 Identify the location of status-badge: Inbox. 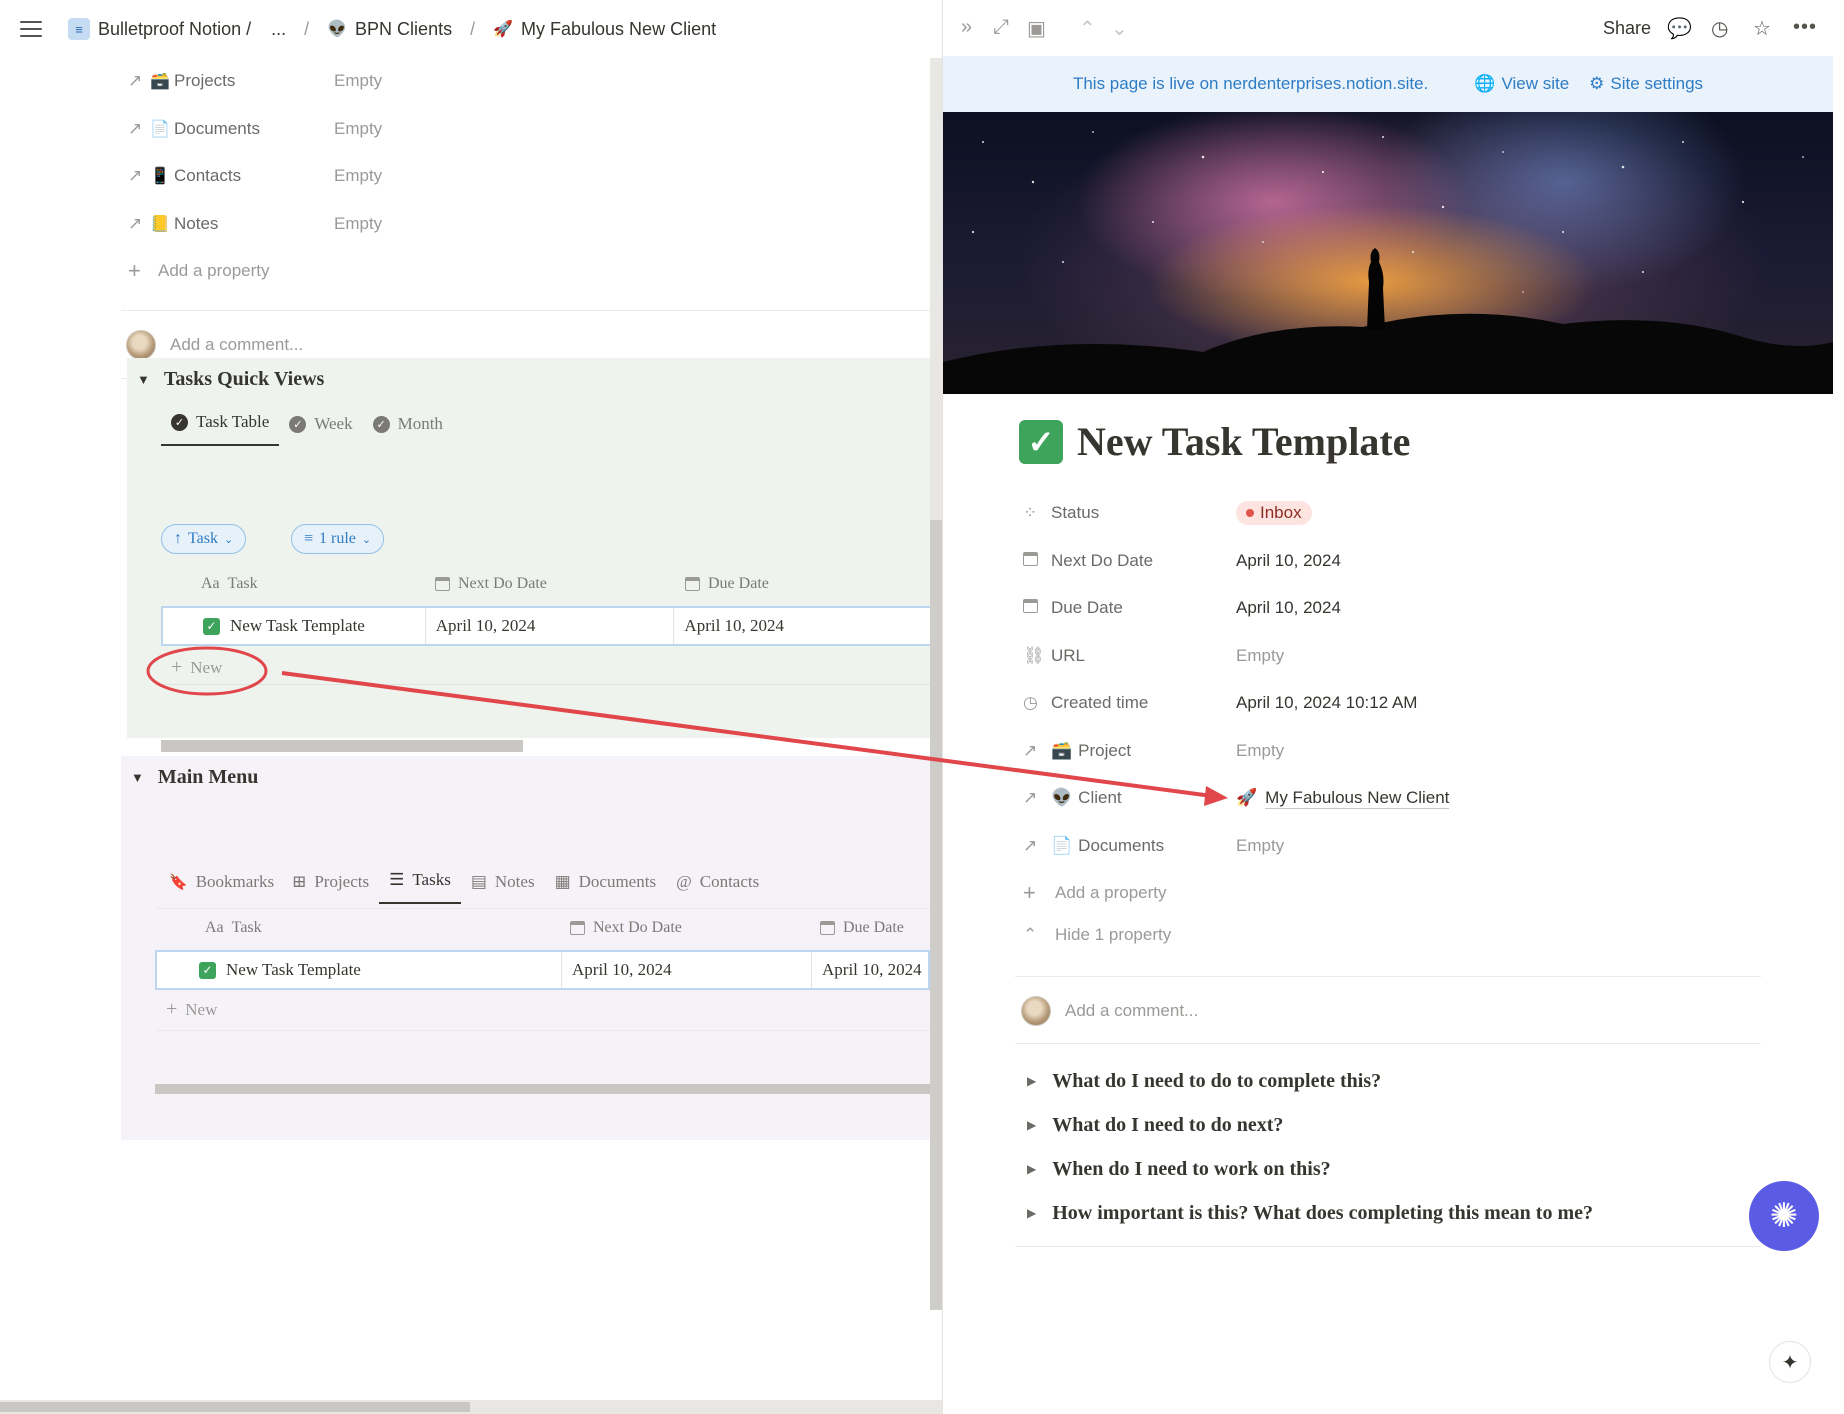
(1274, 513).